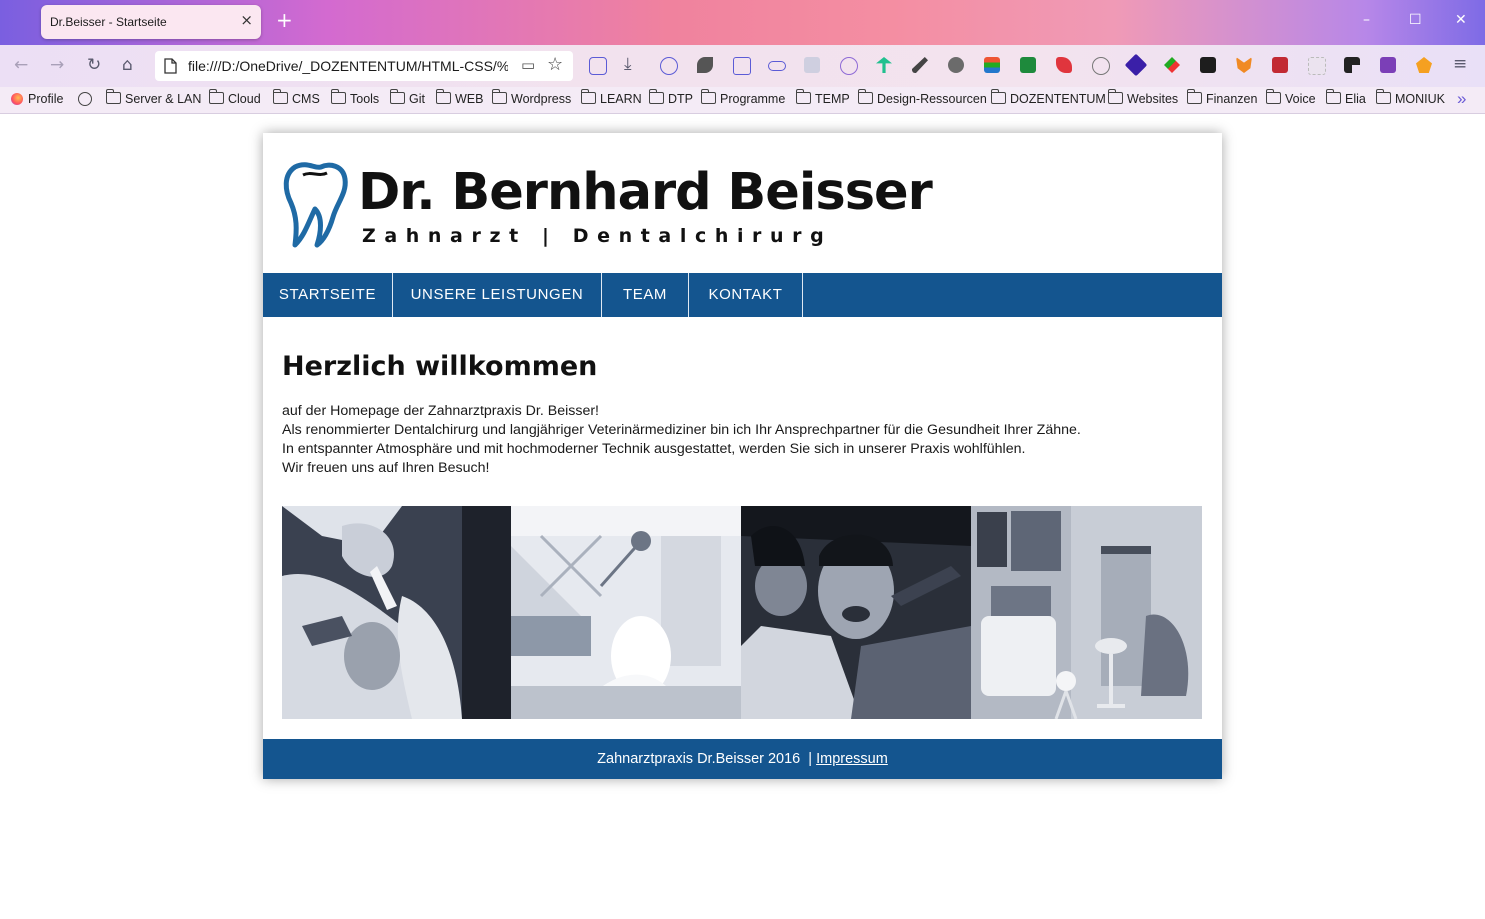 The image size is (1485, 919). I want to click on minimize-button: –, so click(1366, 20).